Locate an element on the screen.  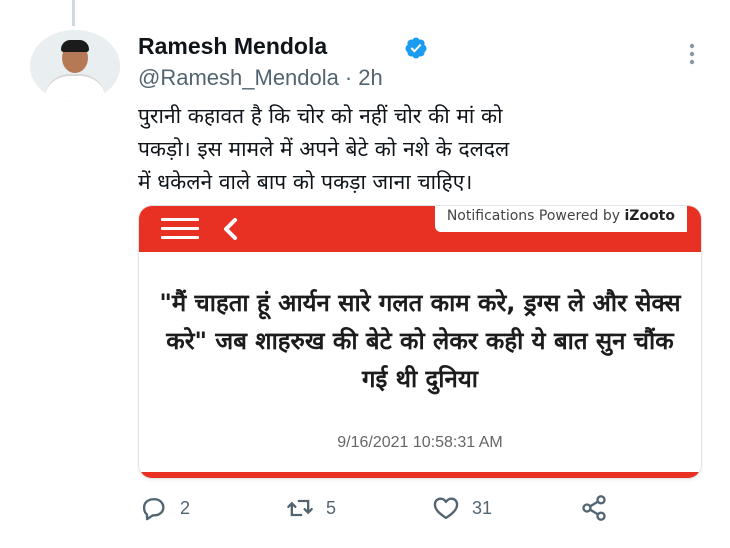
like-count: 31 is located at coordinates (482, 507).